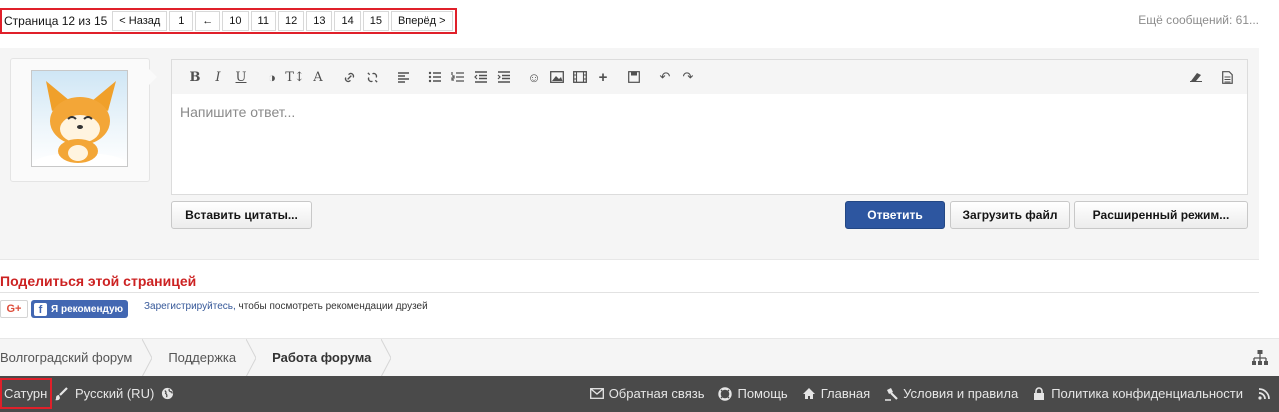  I want to click on language-label: Русский (RU), so click(115, 393).